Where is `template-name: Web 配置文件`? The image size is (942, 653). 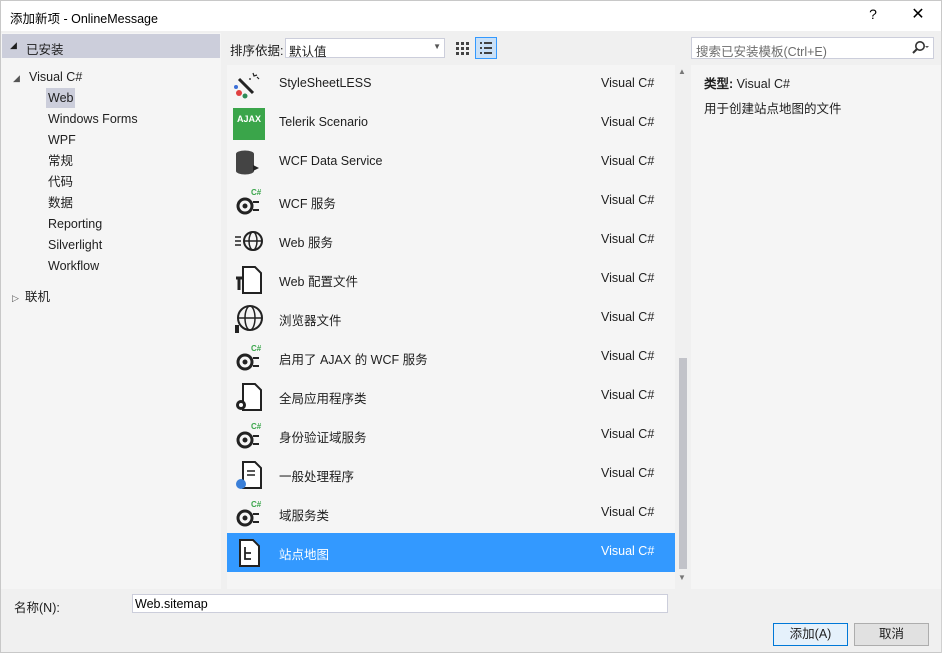
template-name: Web 配置文件 is located at coordinates (318, 282).